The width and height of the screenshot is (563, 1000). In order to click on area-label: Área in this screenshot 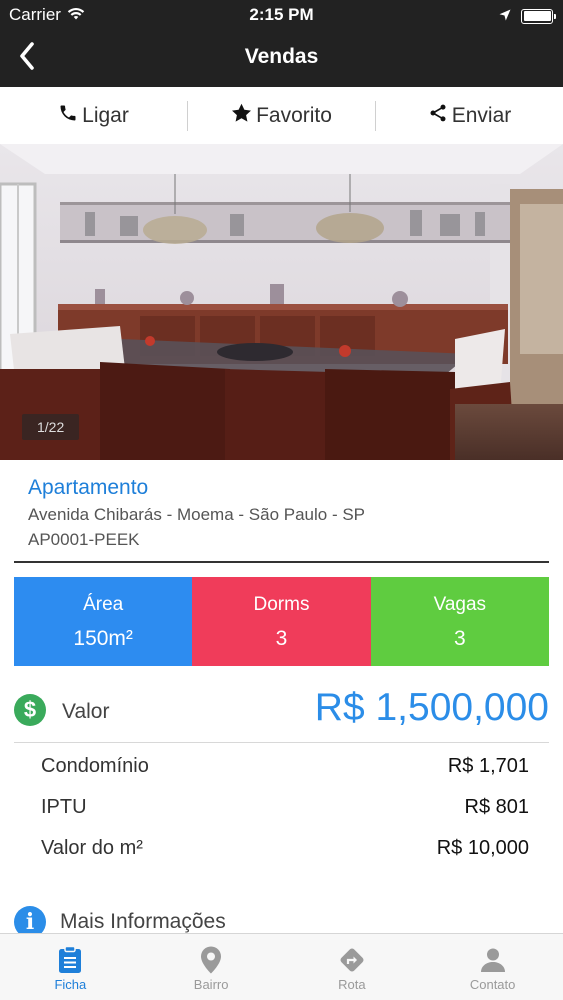, I will do `click(103, 604)`.